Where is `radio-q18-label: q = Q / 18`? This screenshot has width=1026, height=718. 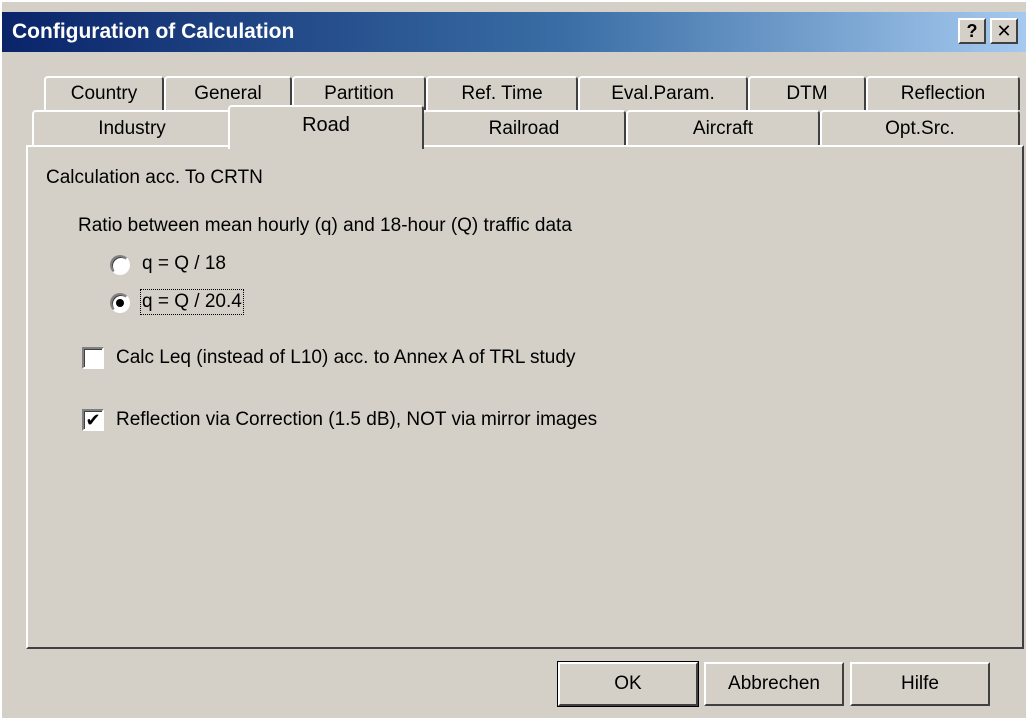
radio-q18-label: q = Q / 18 is located at coordinates (184, 264).